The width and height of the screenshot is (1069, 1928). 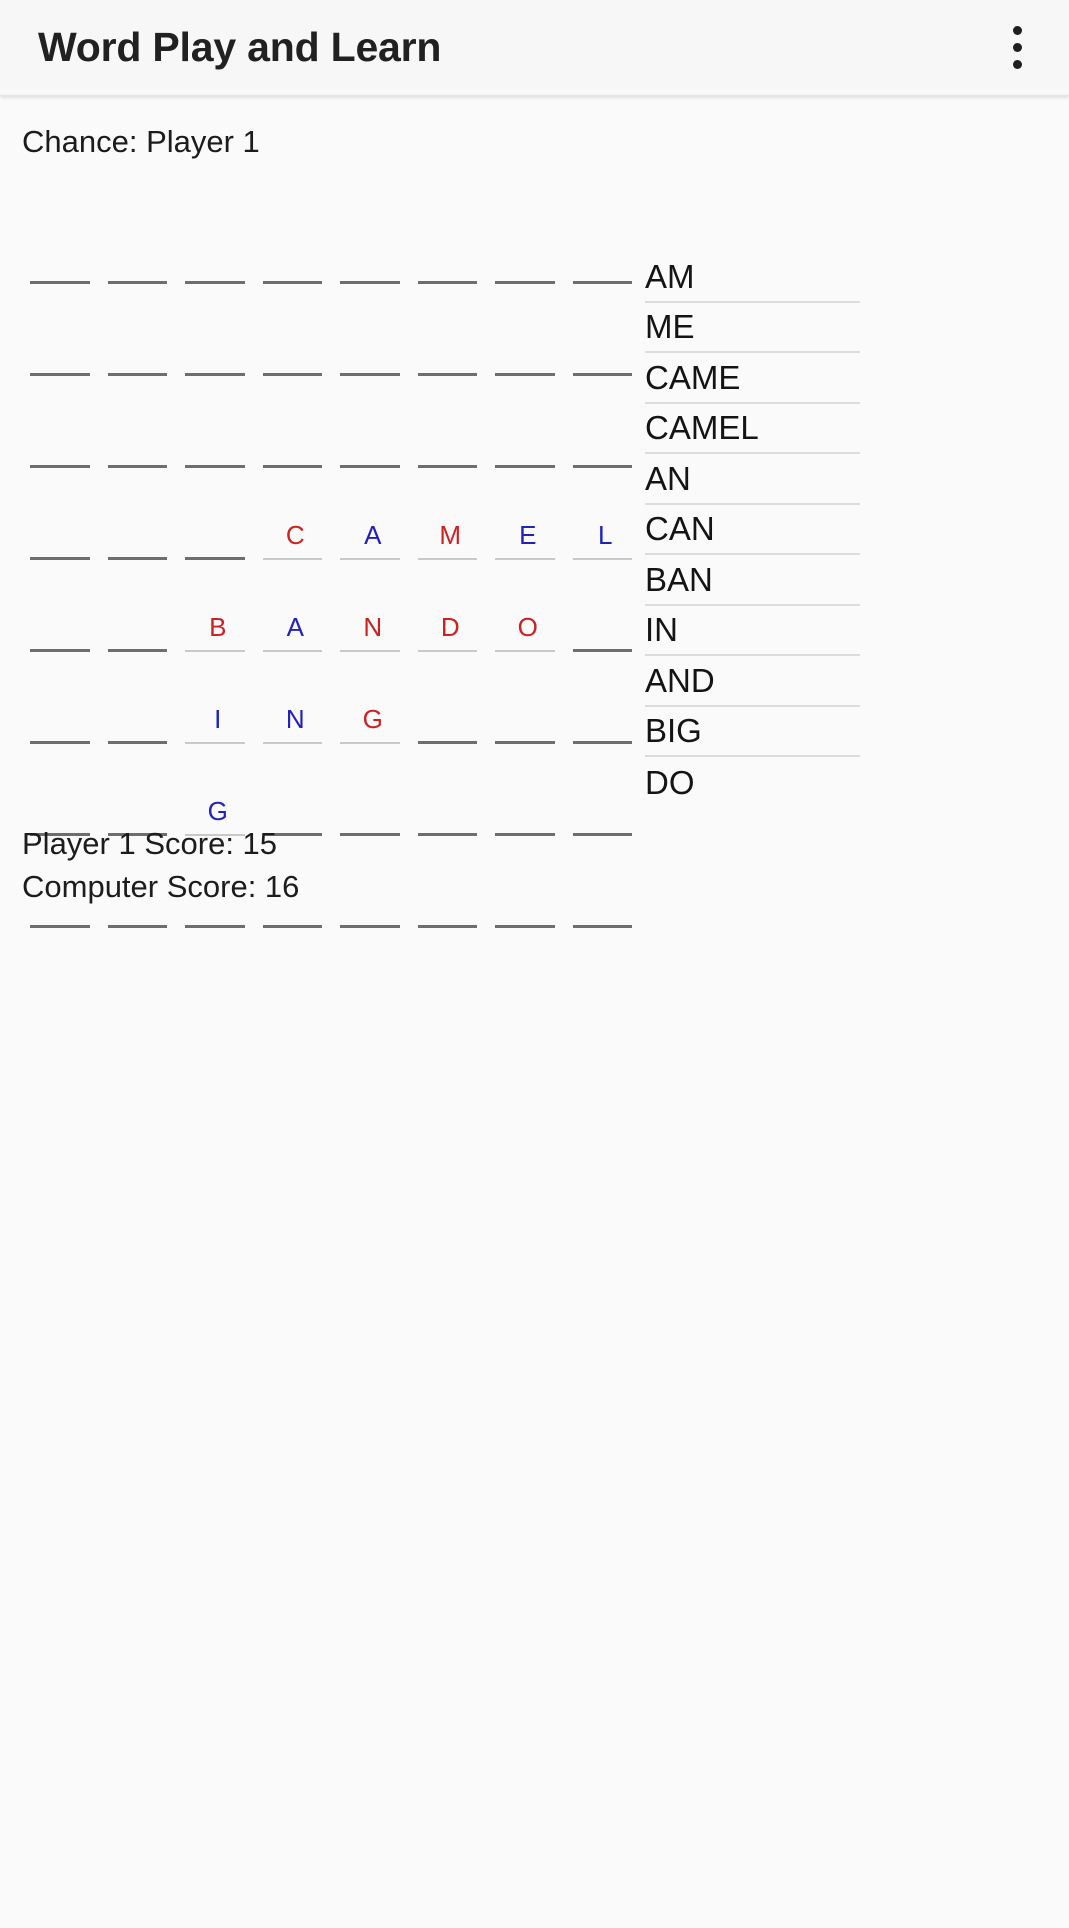 What do you see at coordinates (527, 627) in the screenshot?
I see `board-letter: O` at bounding box center [527, 627].